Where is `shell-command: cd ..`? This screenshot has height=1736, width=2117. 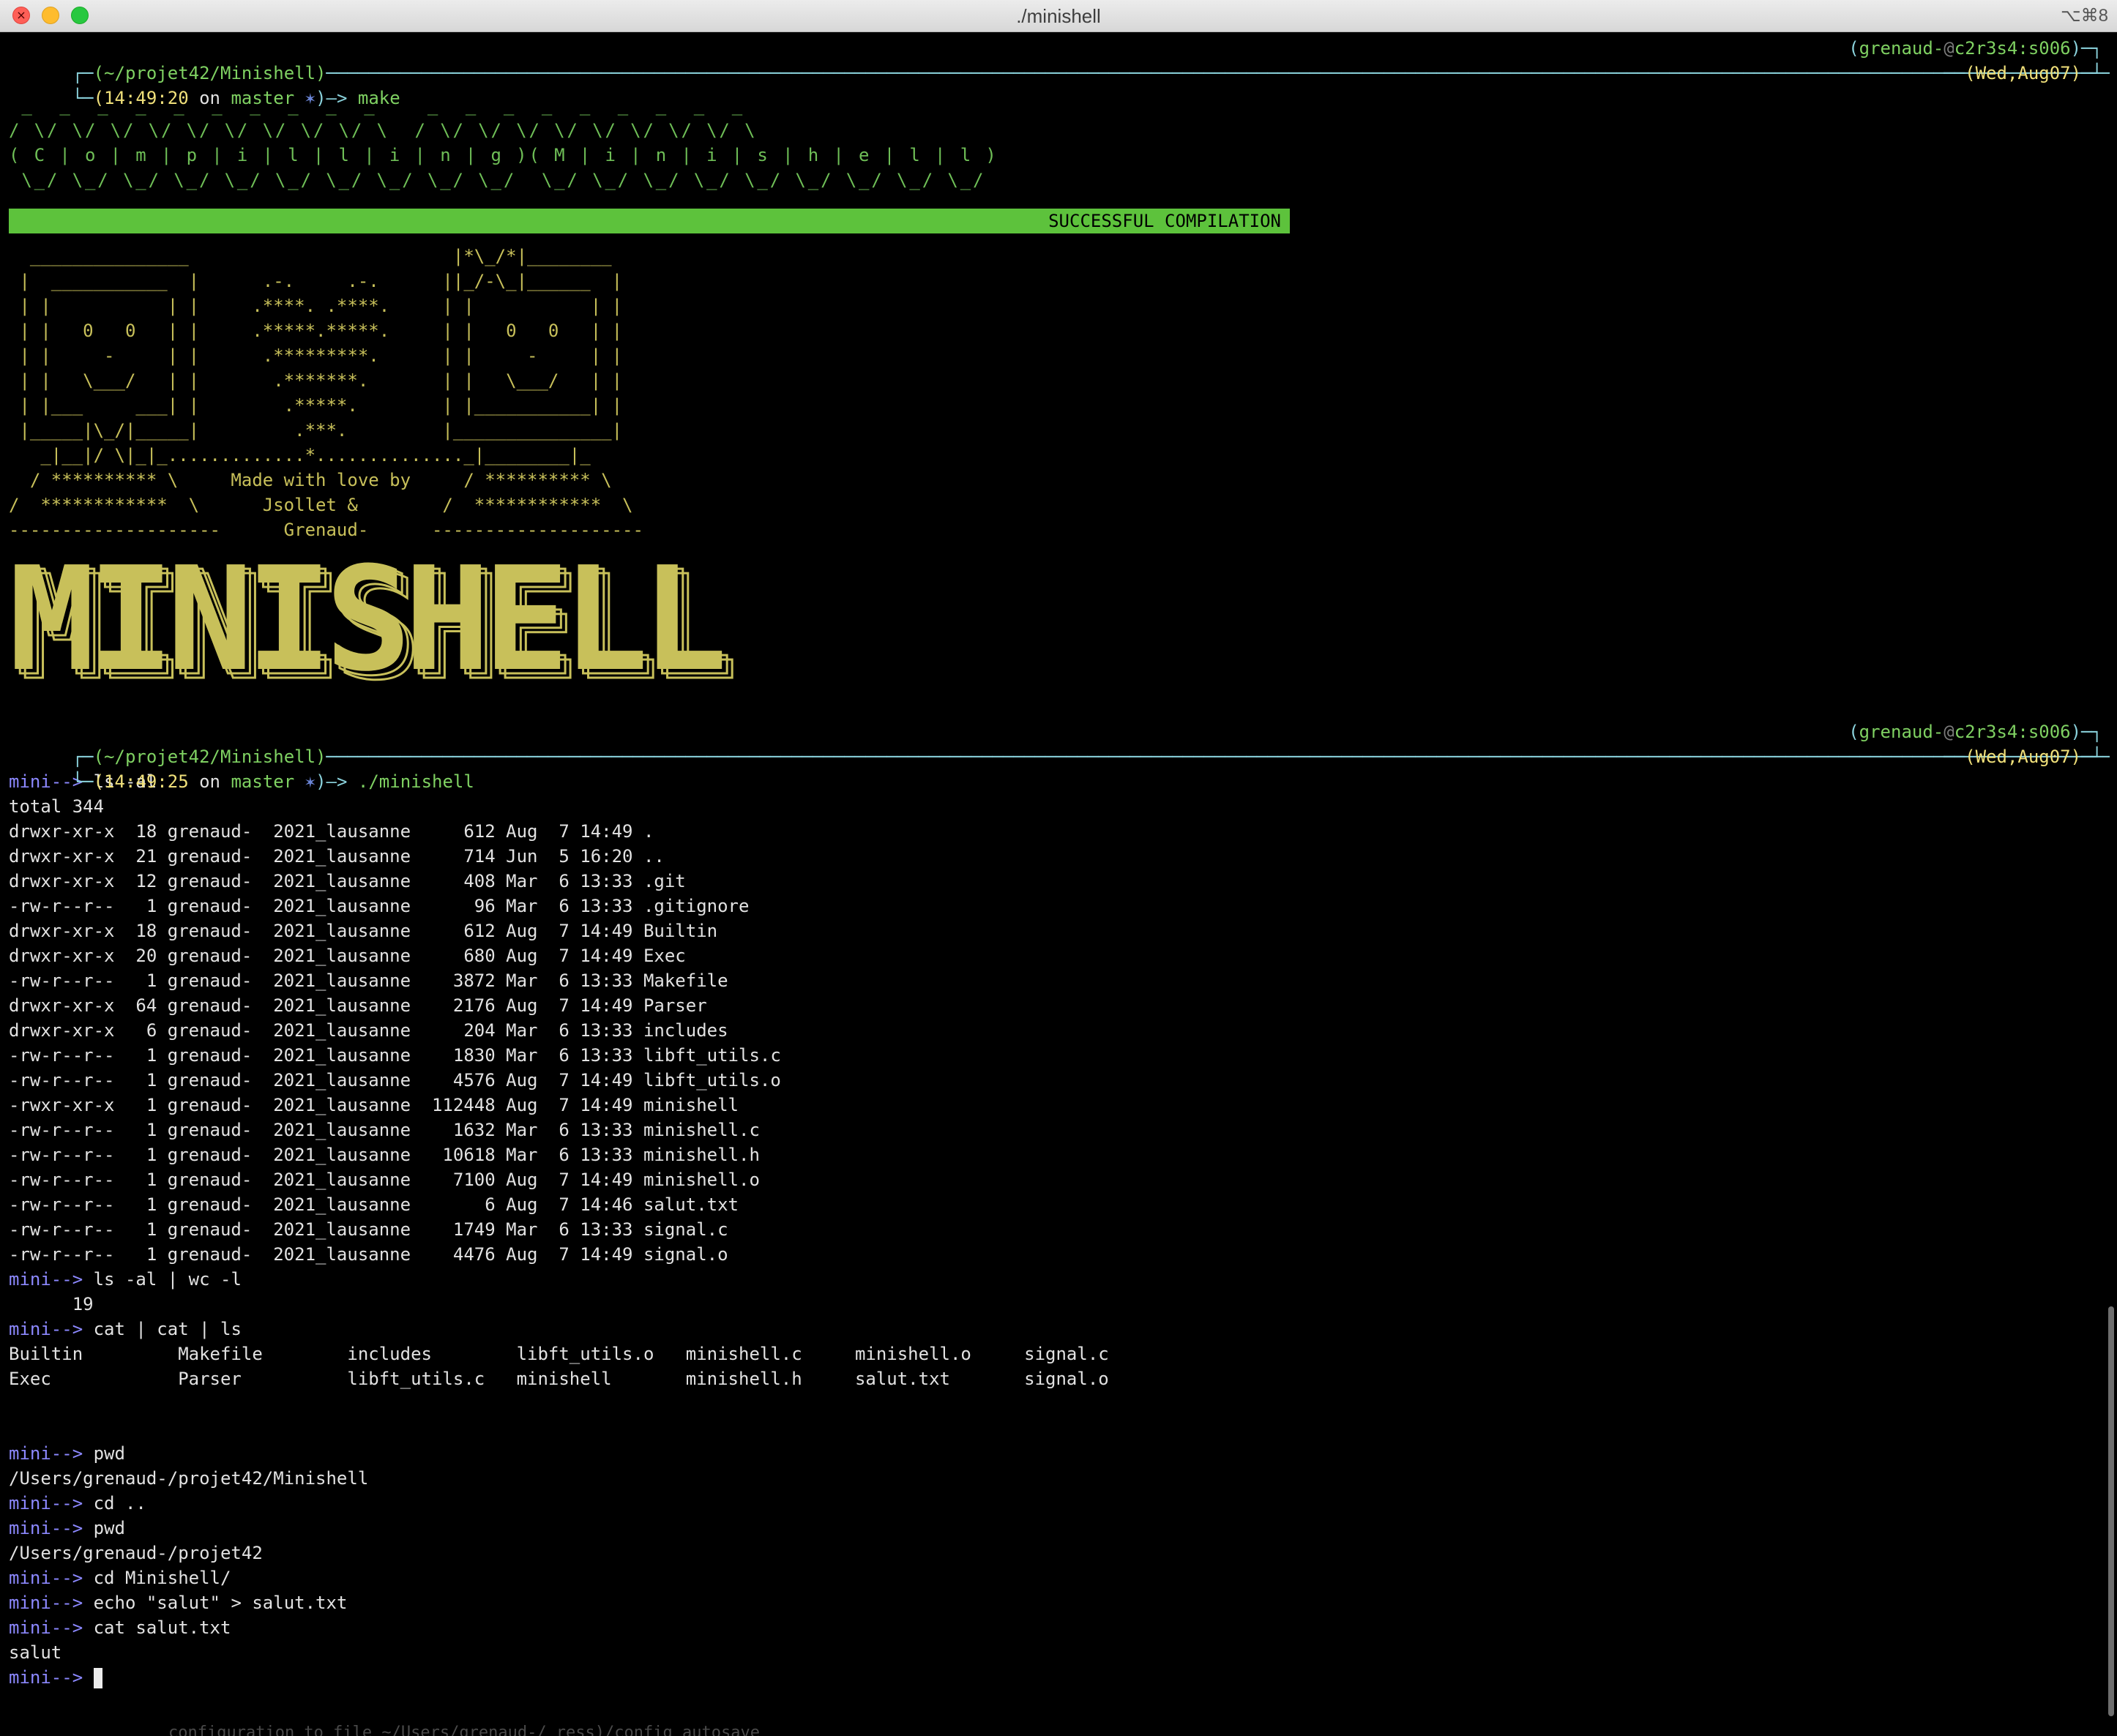
shell-command: cd .. is located at coordinates (119, 1503).